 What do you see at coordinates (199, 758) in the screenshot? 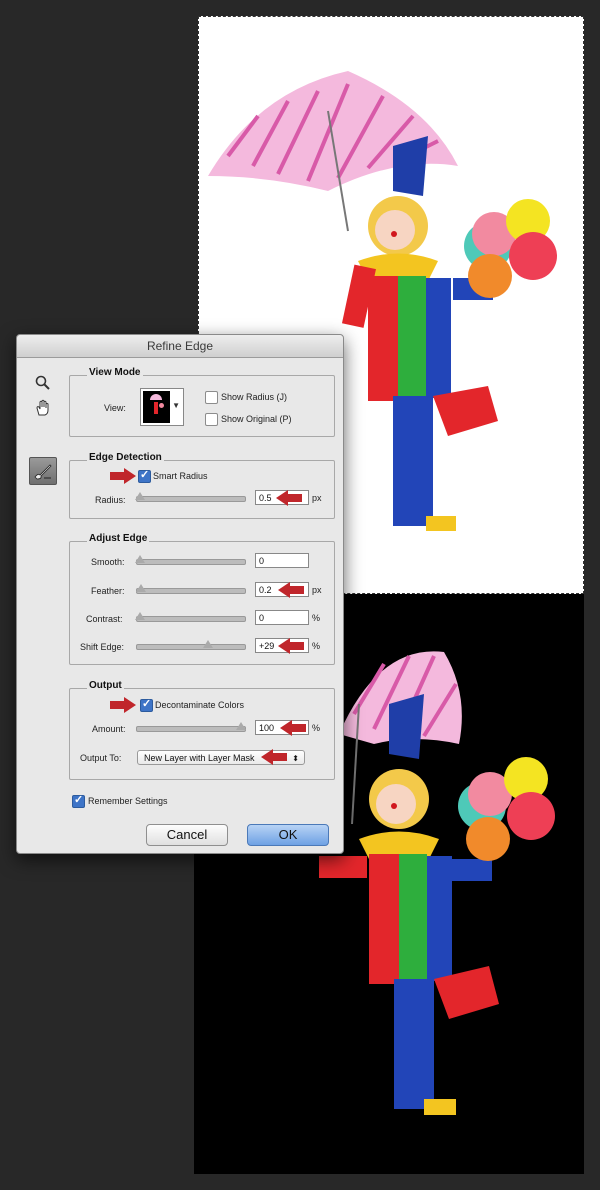
I see `output-to-value: New Layer with Layer Mask` at bounding box center [199, 758].